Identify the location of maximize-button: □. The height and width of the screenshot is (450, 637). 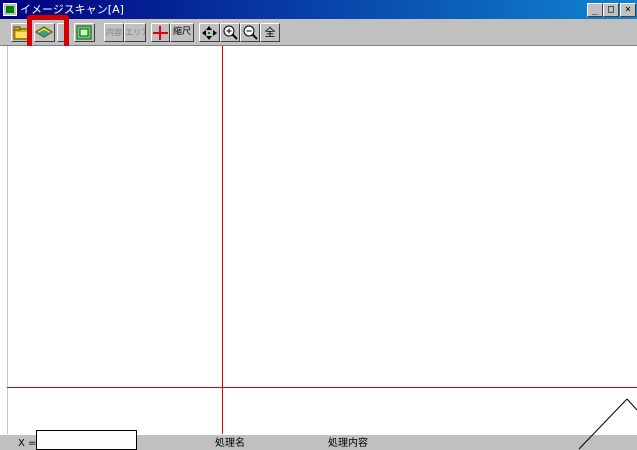
(611, 10).